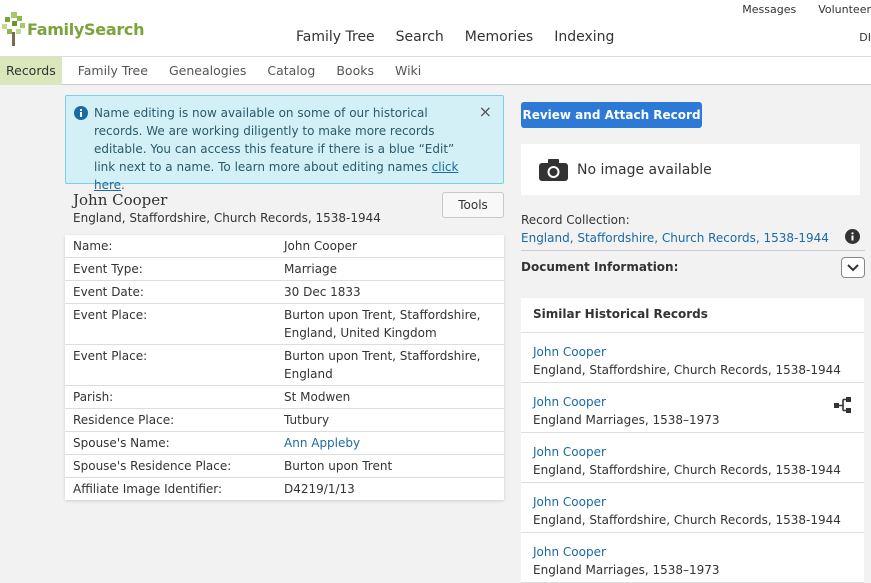 This screenshot has height=583, width=871. I want to click on record-collection-label: Record Collection:, so click(575, 220).